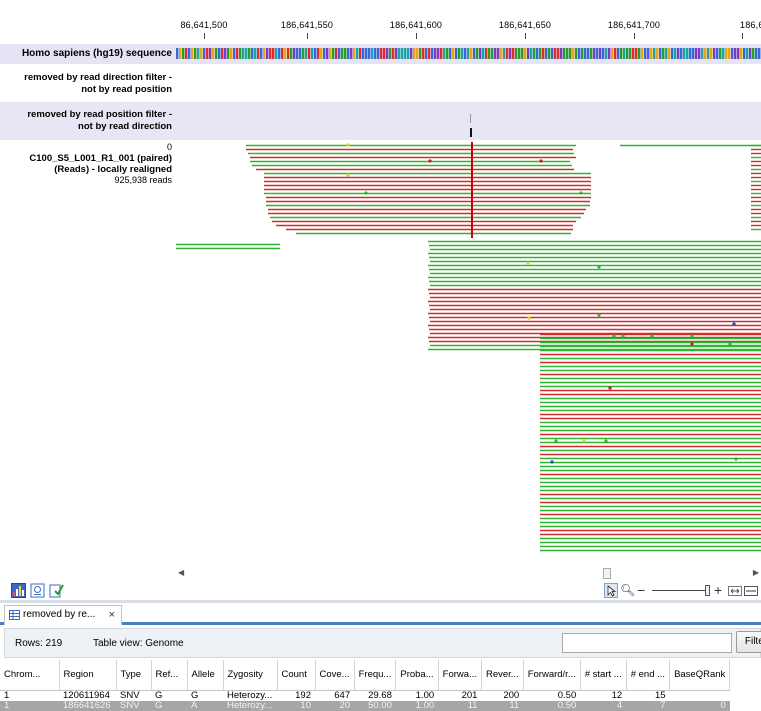 The height and width of the screenshot is (711, 761). What do you see at coordinates (112, 615) in the screenshot?
I see `close-icon: ×` at bounding box center [112, 615].